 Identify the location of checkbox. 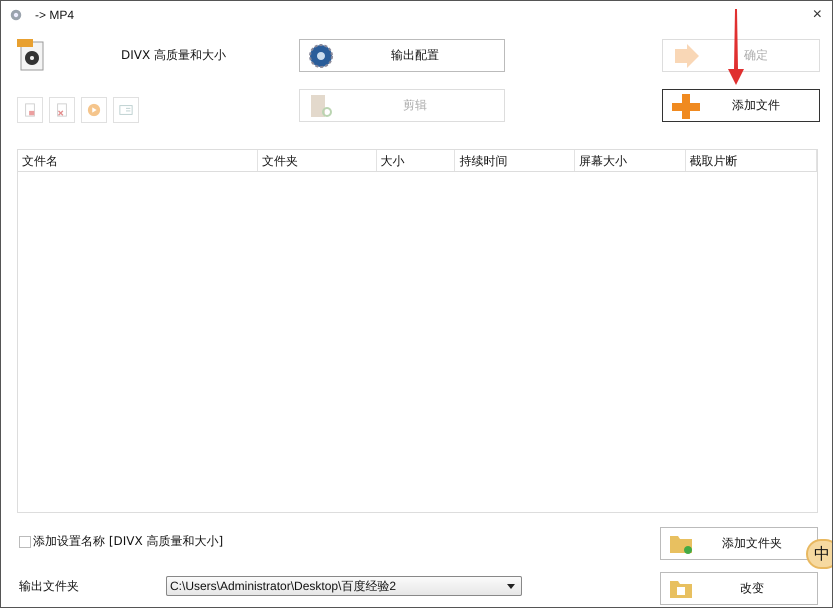
(25, 542).